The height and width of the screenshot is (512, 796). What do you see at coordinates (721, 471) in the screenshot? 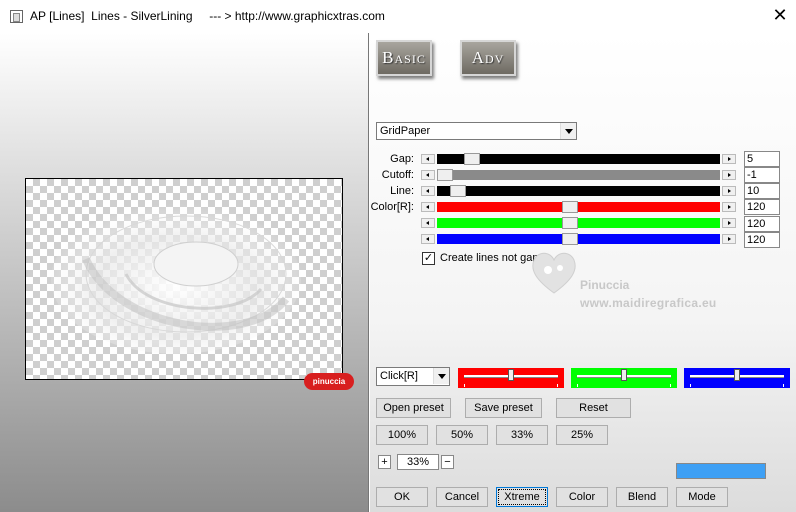
I see `preview-color-swatch` at bounding box center [721, 471].